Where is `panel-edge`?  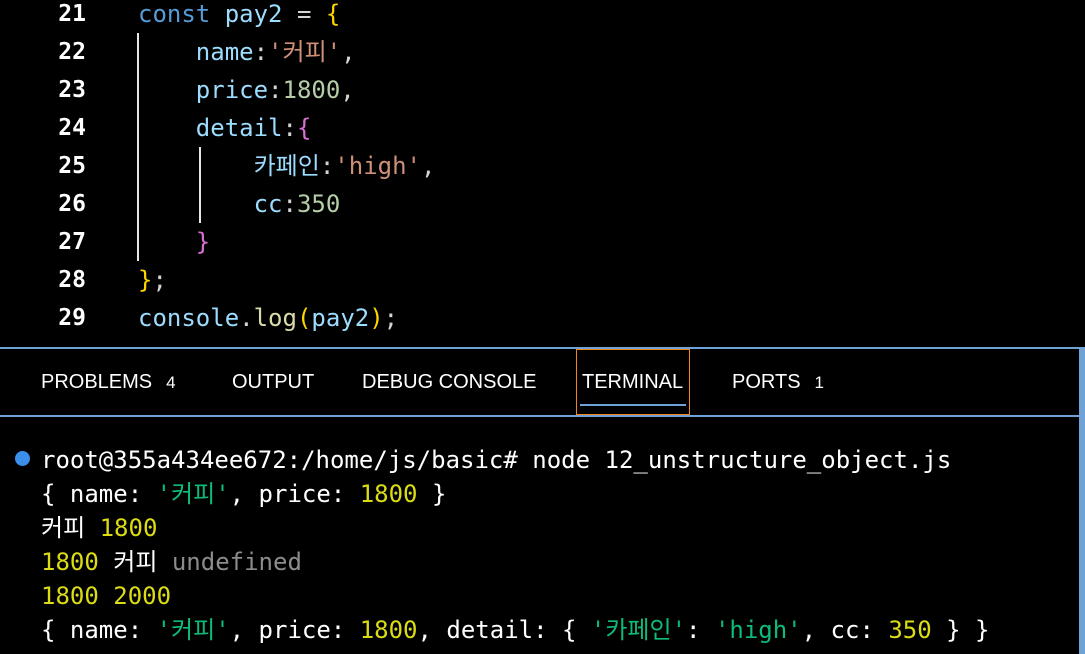
panel-edge is located at coordinates (1082, 382).